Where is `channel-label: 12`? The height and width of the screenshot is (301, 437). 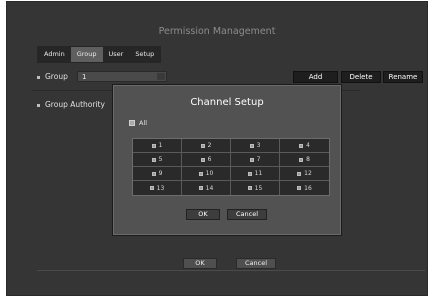
channel-label: 12 is located at coordinates (308, 173).